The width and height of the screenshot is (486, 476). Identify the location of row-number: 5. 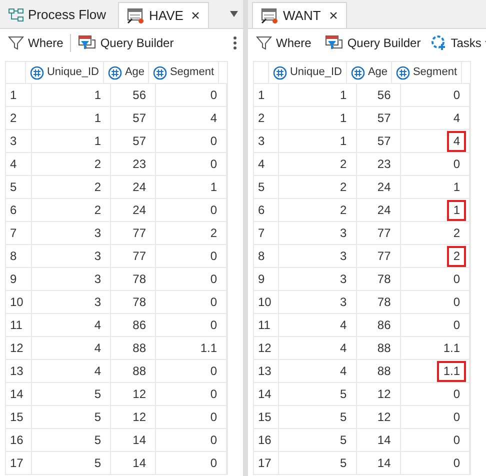
(267, 187).